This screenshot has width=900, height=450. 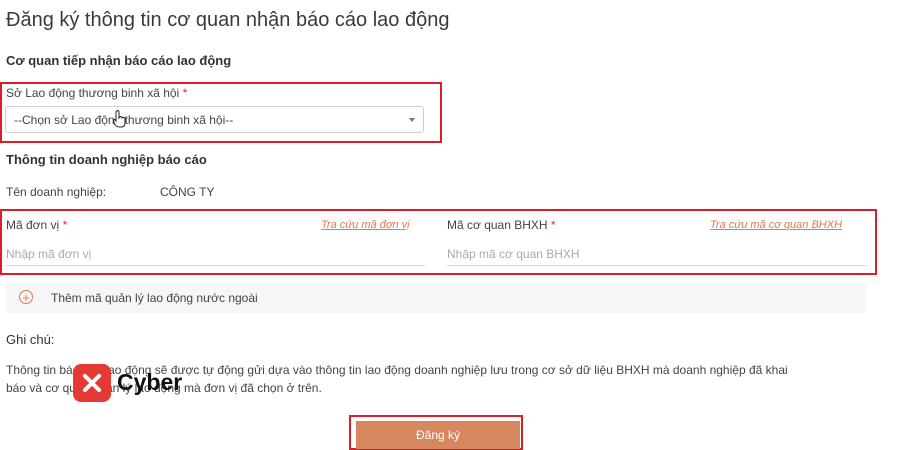 What do you see at coordinates (33, 225) in the screenshot?
I see `unit-code-label-text: Mã đơn vị` at bounding box center [33, 225].